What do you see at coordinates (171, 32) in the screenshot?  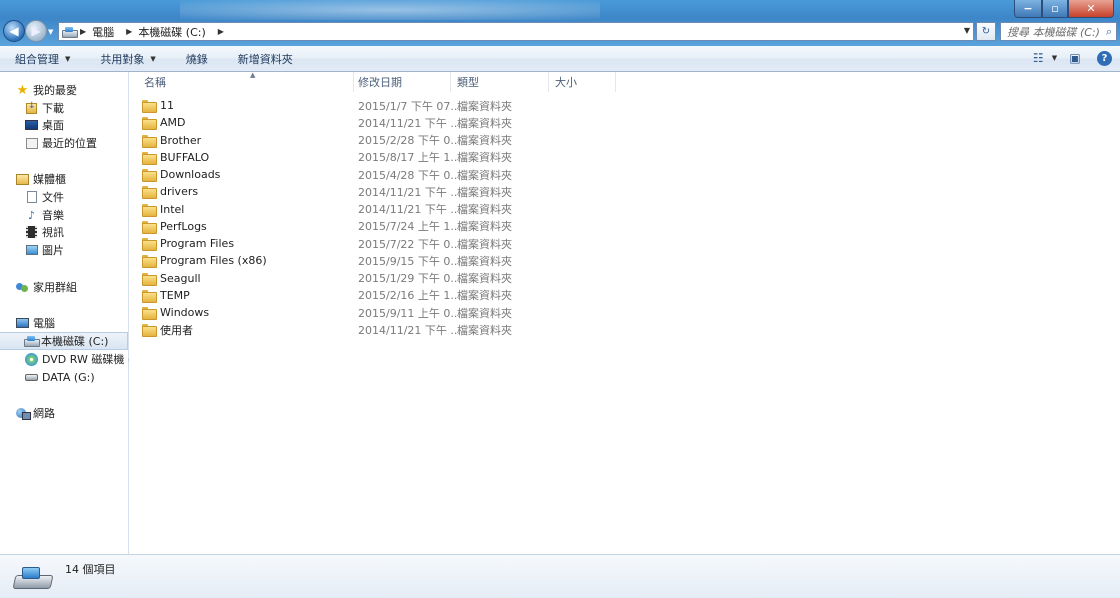 I see `breadcrumb-drive-c: 本機磁碟 (C:)` at bounding box center [171, 32].